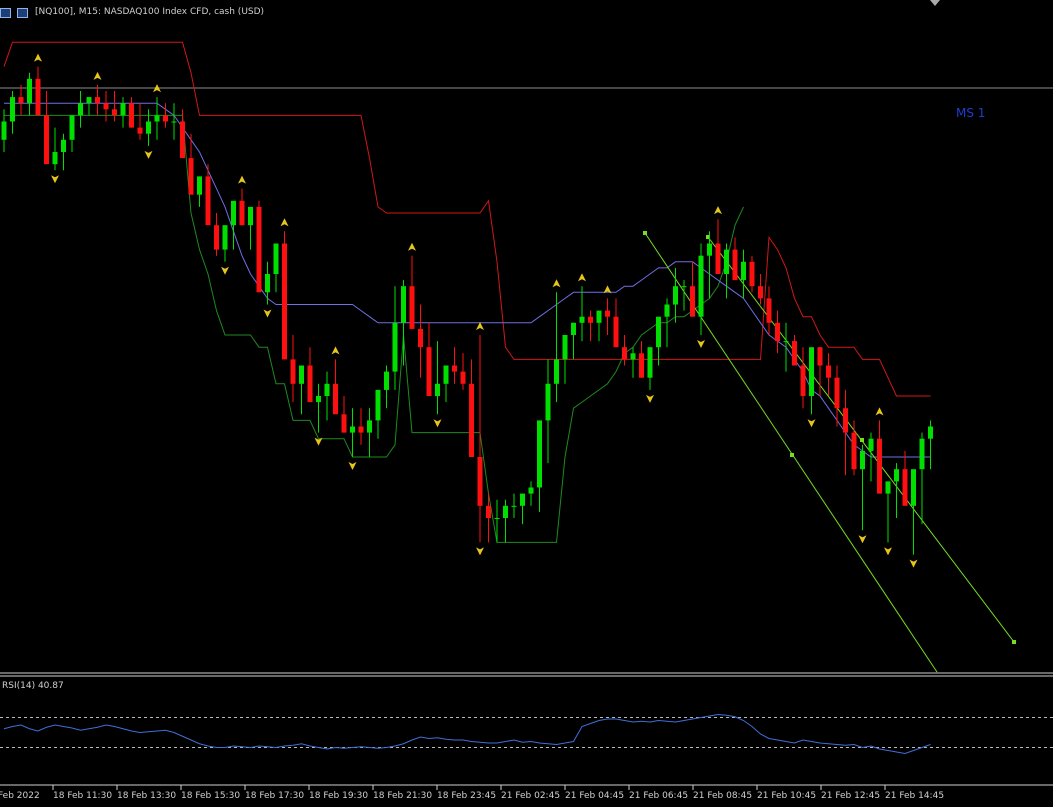  I want to click on time-tick-label: 21 Feb 08:45, so click(722, 796).